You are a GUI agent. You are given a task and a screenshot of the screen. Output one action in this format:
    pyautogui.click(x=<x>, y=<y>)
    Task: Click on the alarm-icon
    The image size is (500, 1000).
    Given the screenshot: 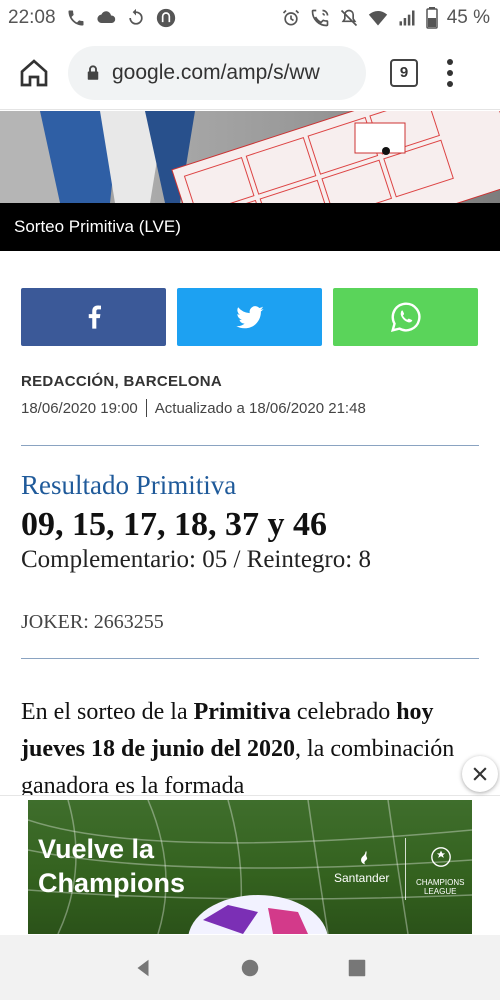 What is the action you would take?
    pyautogui.click(x=291, y=18)
    